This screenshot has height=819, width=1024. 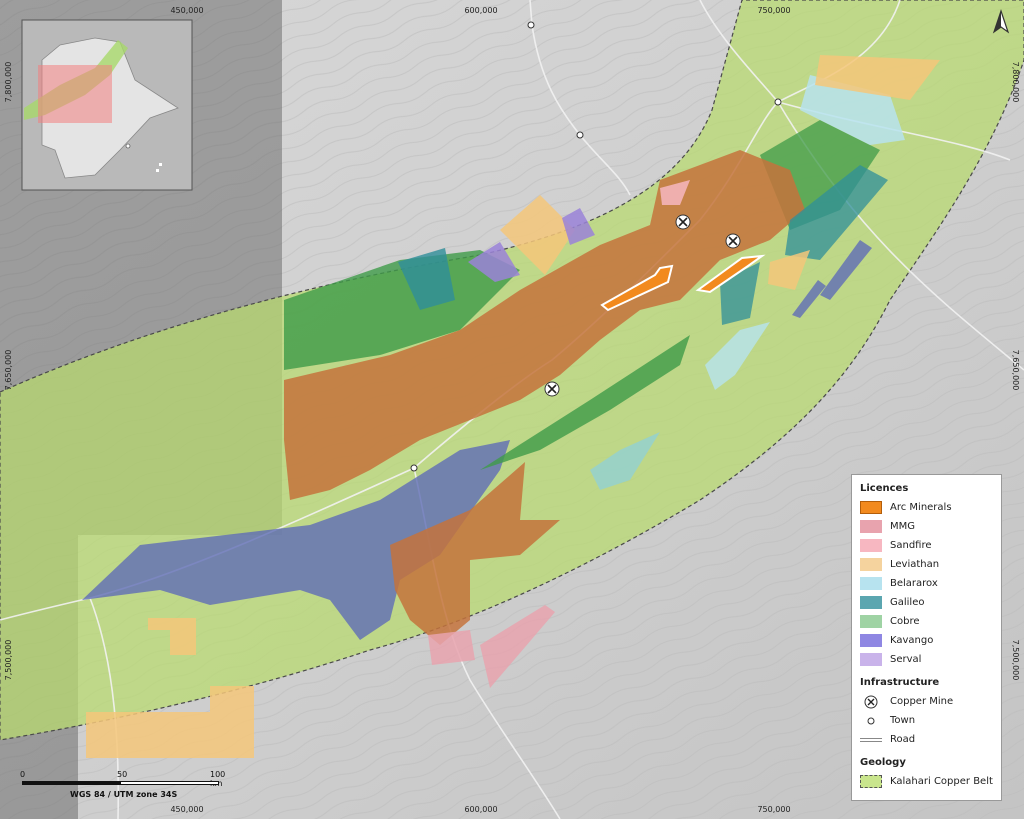 I want to click on legend-label: MMG, so click(x=903, y=526).